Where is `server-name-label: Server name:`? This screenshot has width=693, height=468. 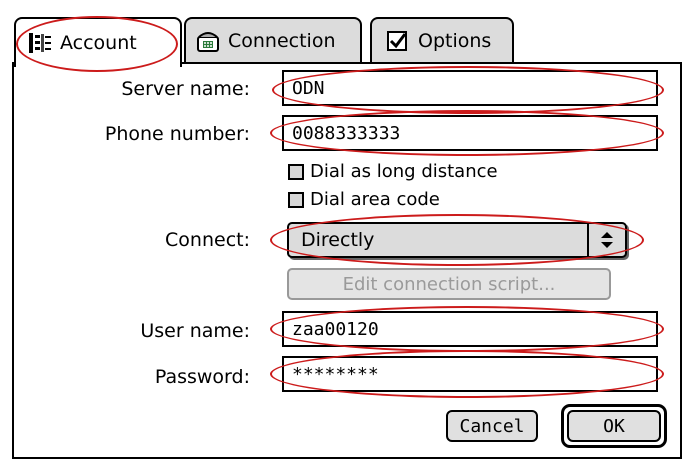 server-name-label: Server name: is located at coordinates (185, 89).